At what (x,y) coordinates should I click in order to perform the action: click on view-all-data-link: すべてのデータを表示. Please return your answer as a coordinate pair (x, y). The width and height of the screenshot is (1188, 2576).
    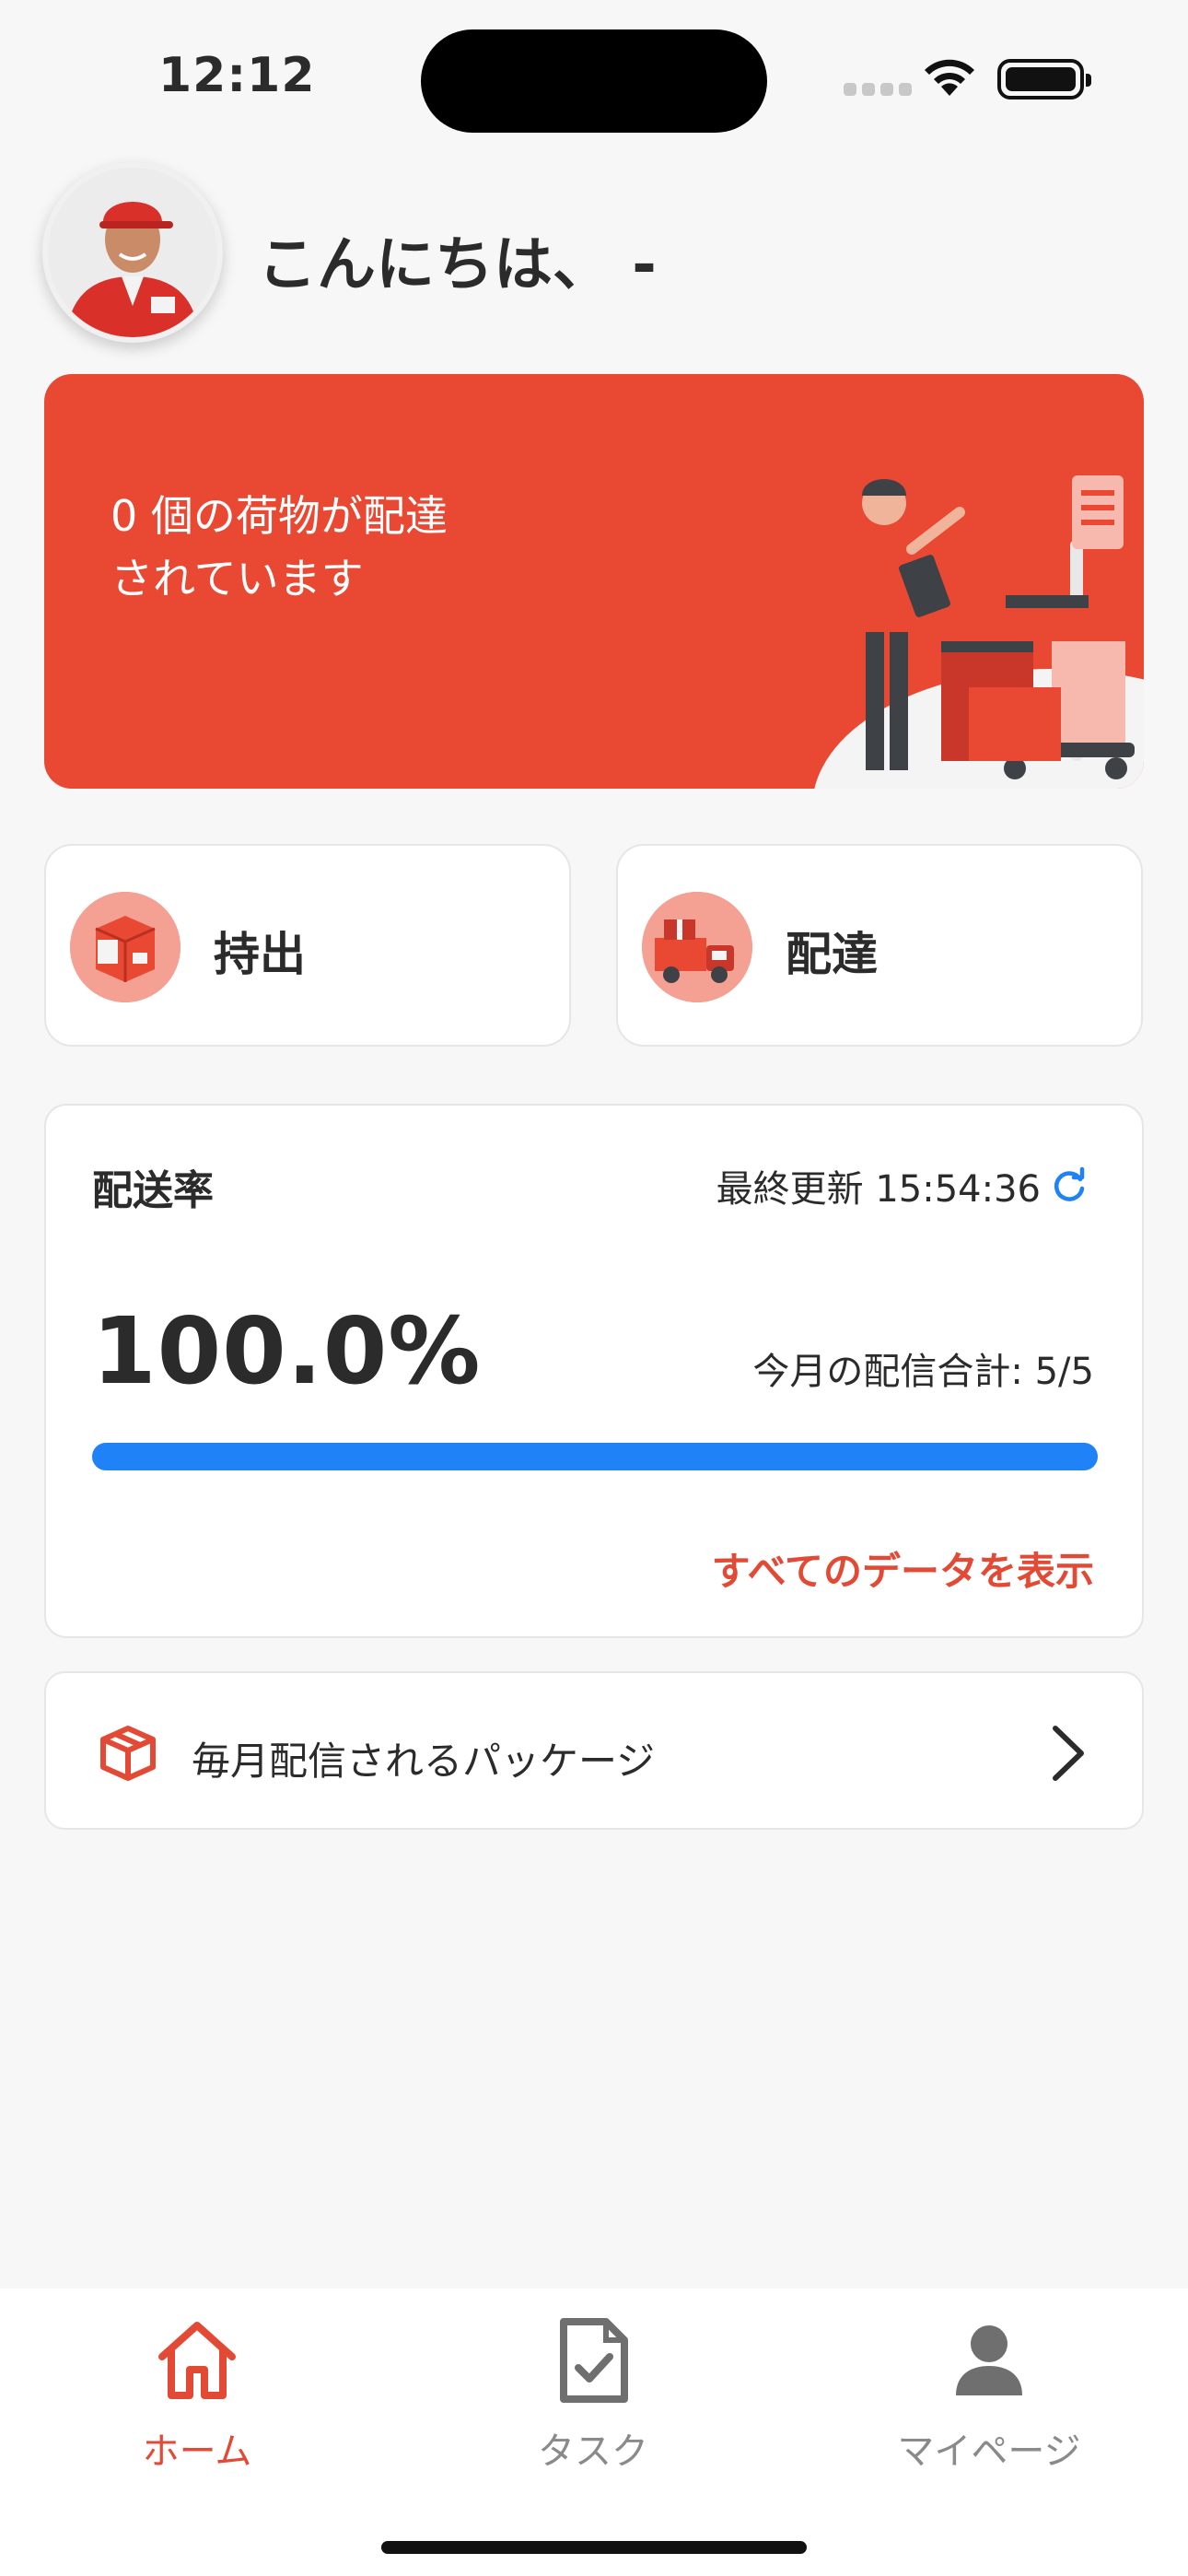
    Looking at the image, I should click on (903, 1568).